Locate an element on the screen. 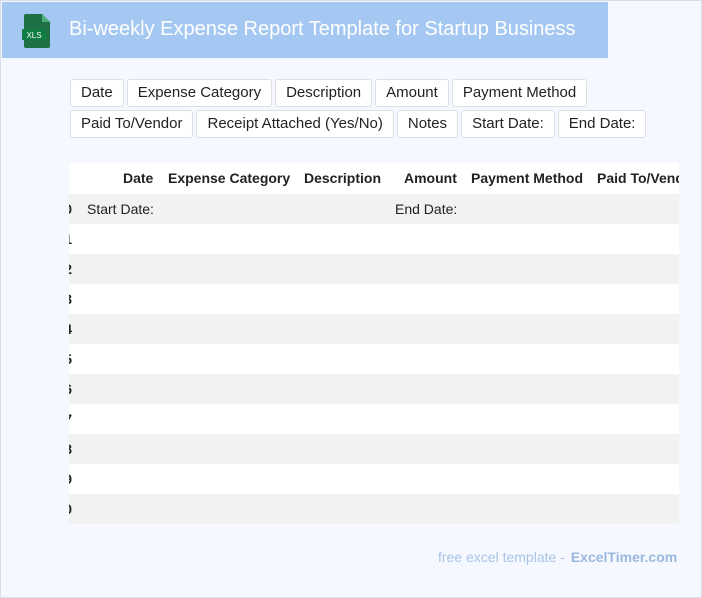  col-header-date: Date is located at coordinates (138, 178).